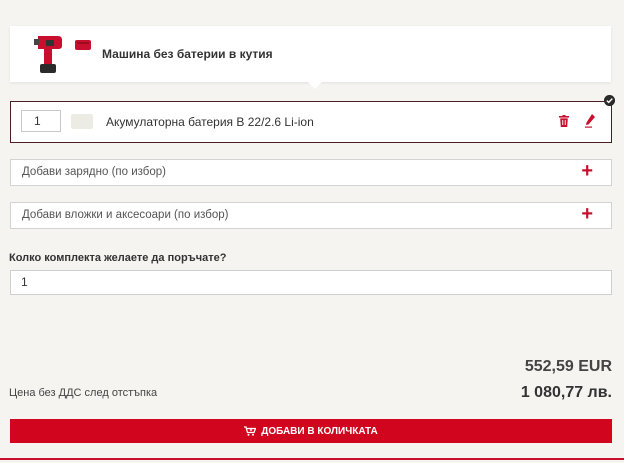  I want to click on battery-quantity-input: 1, so click(41, 121).